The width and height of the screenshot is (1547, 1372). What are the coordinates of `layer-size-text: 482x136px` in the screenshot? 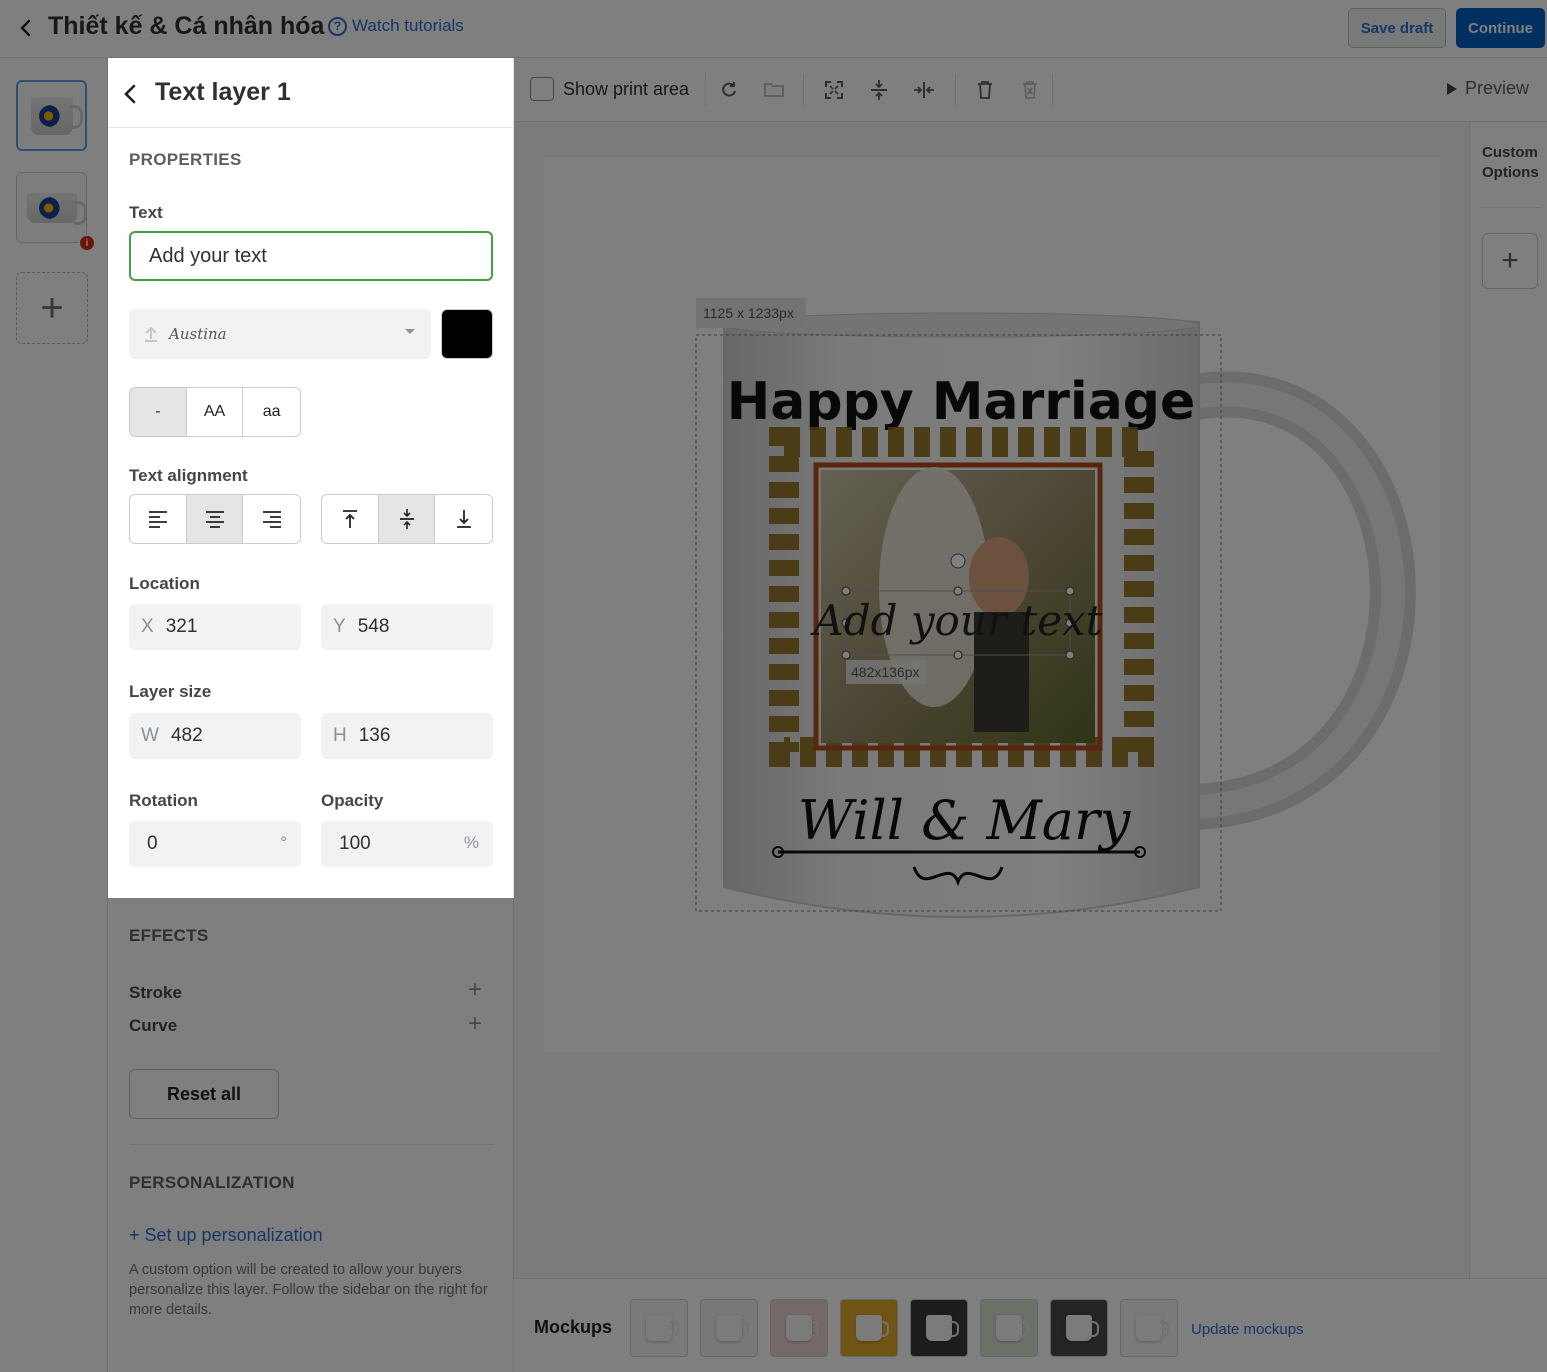 It's located at (885, 672).